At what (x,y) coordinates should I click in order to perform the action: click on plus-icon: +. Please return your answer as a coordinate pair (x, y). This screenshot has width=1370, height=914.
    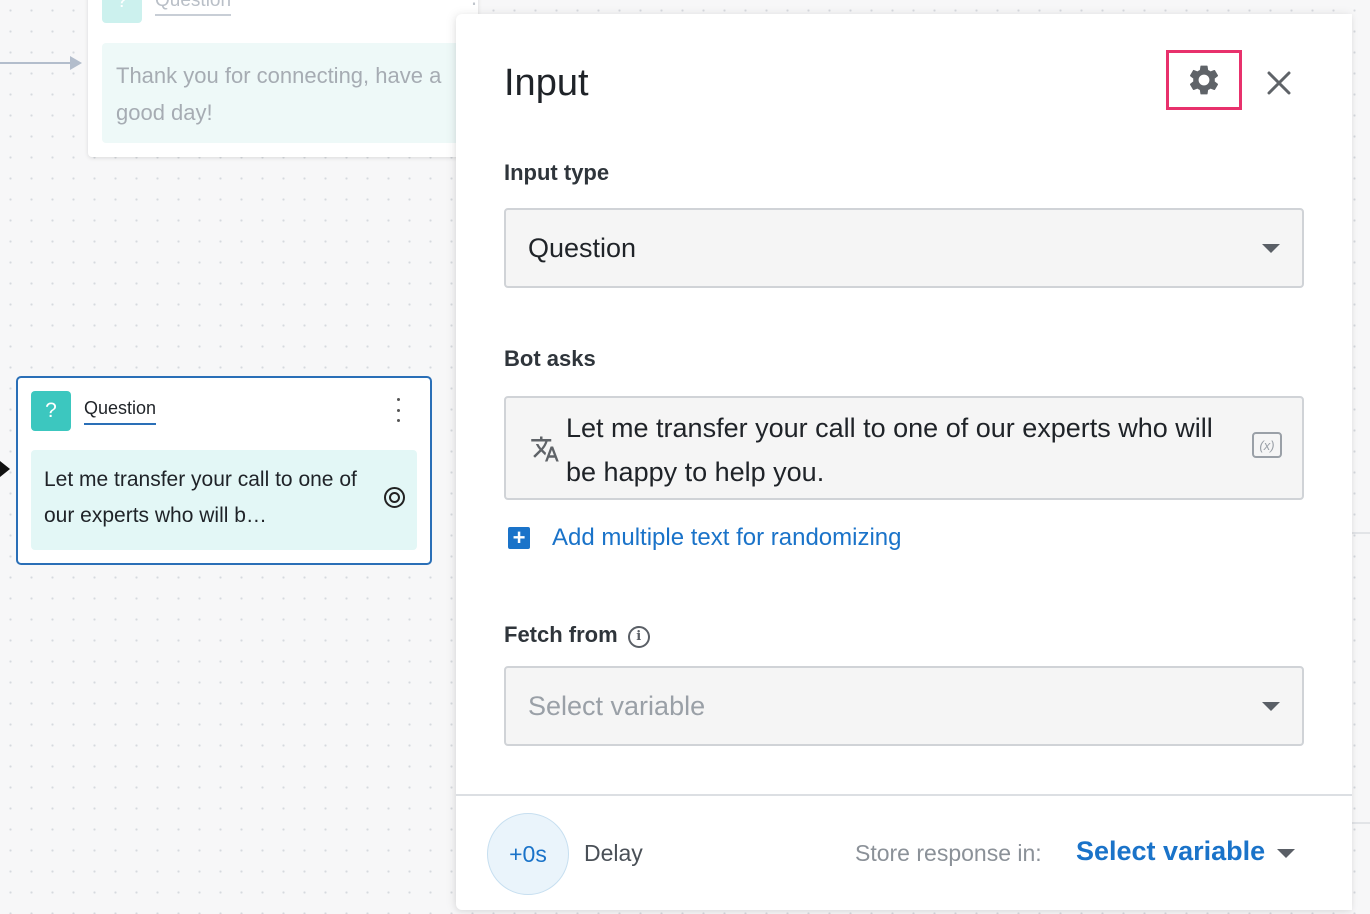
    Looking at the image, I should click on (519, 538).